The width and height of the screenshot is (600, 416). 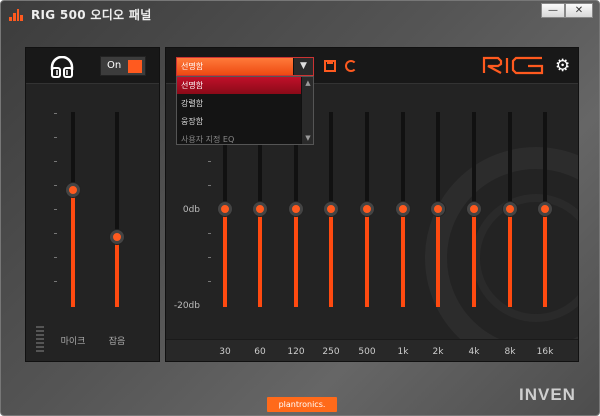 What do you see at coordinates (135, 66) in the screenshot?
I see `power-indicator` at bounding box center [135, 66].